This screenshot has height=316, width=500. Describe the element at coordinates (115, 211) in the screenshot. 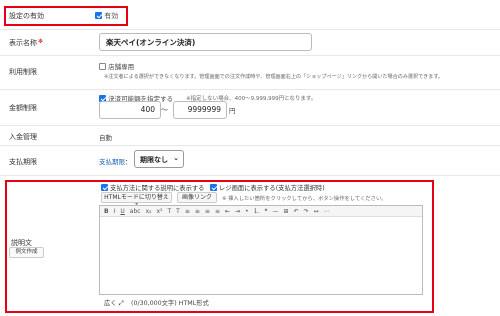

I see `toolbar-icon: I` at that location.